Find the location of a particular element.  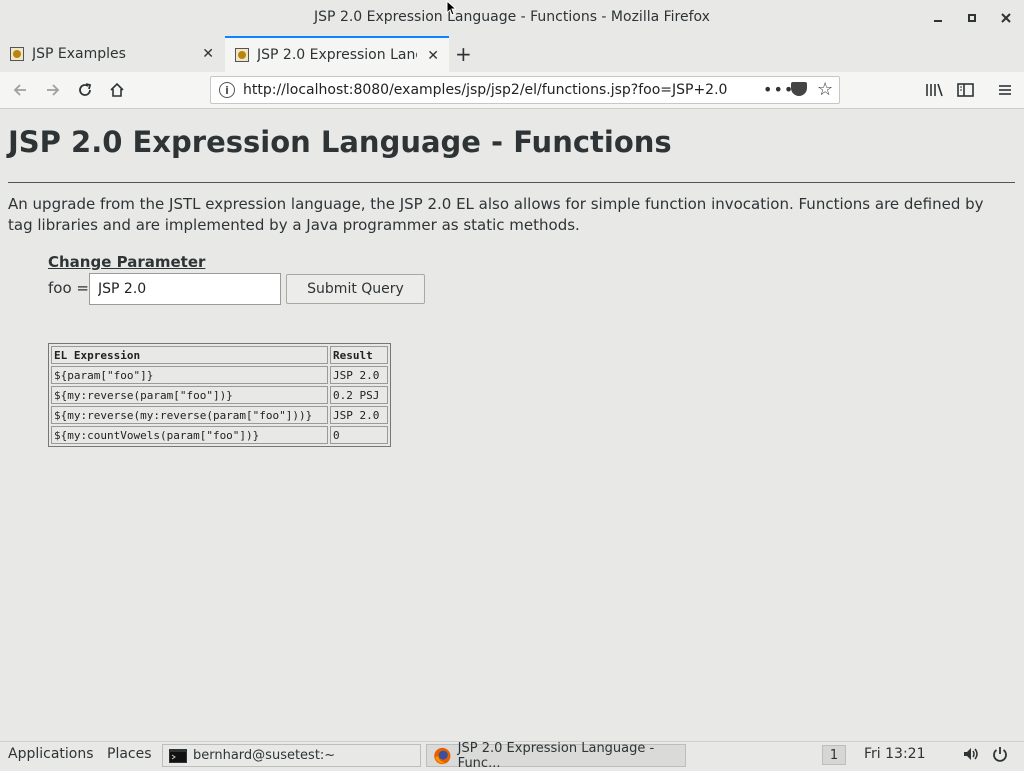

foo-field-label: foo = is located at coordinates (68, 288).